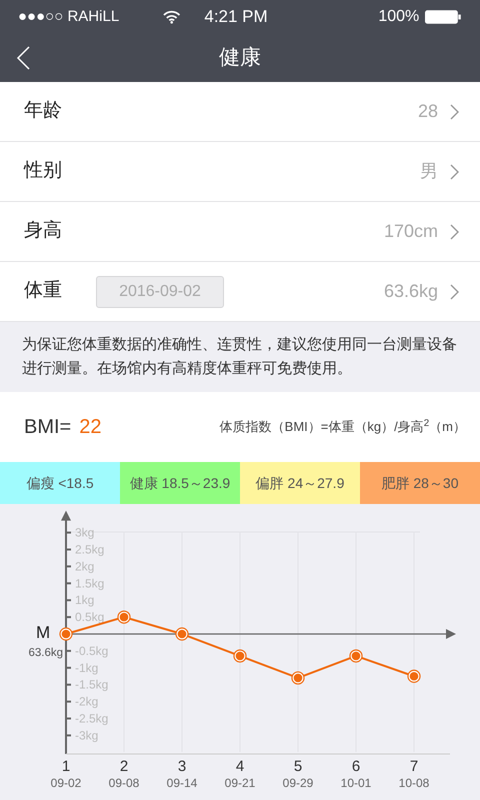  Describe the element at coordinates (91, 719) in the screenshot. I see `y-tick-label: -2.5kg` at that location.